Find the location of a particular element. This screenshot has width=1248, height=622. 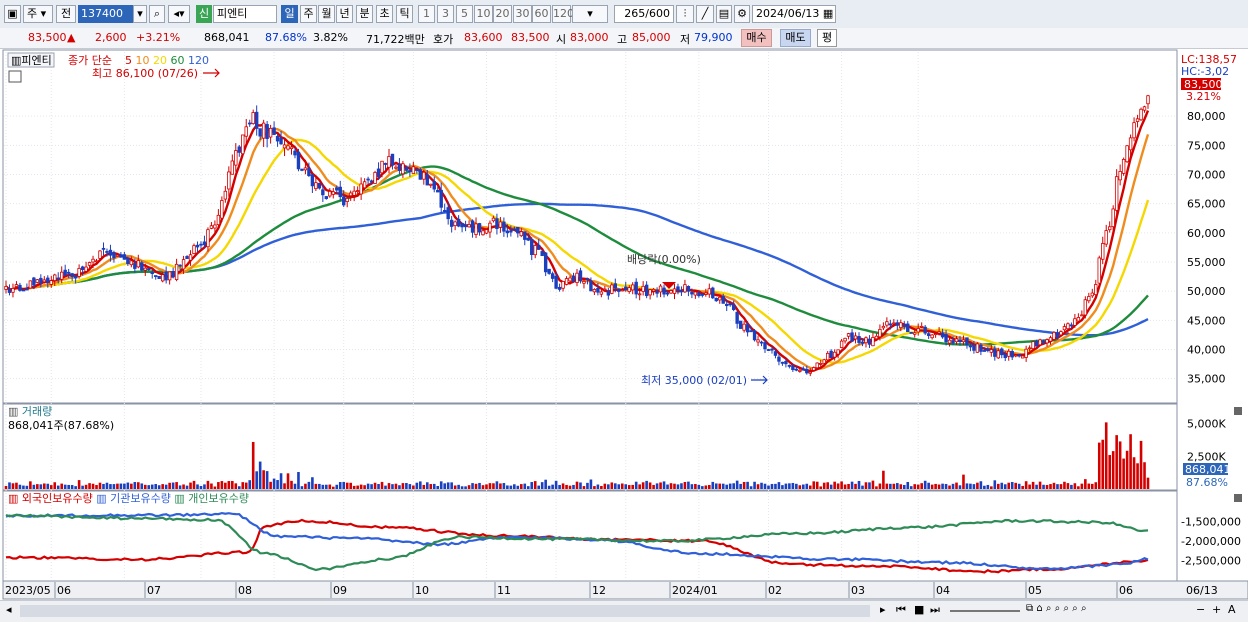

scroll-right-icon: ▸ is located at coordinates (883, 609).